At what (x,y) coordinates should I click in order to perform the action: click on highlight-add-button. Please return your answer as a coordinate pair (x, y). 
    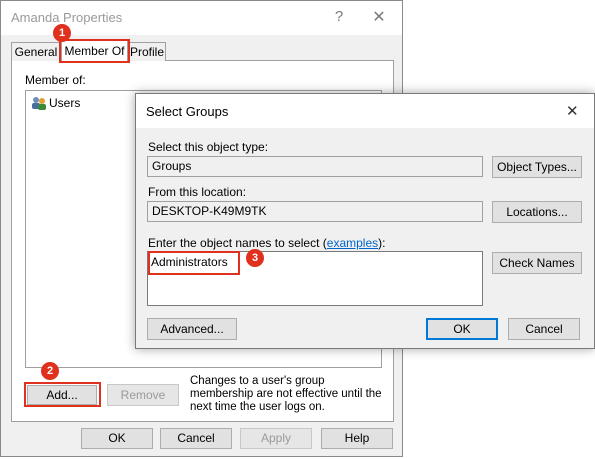
    Looking at the image, I should click on (62, 394).